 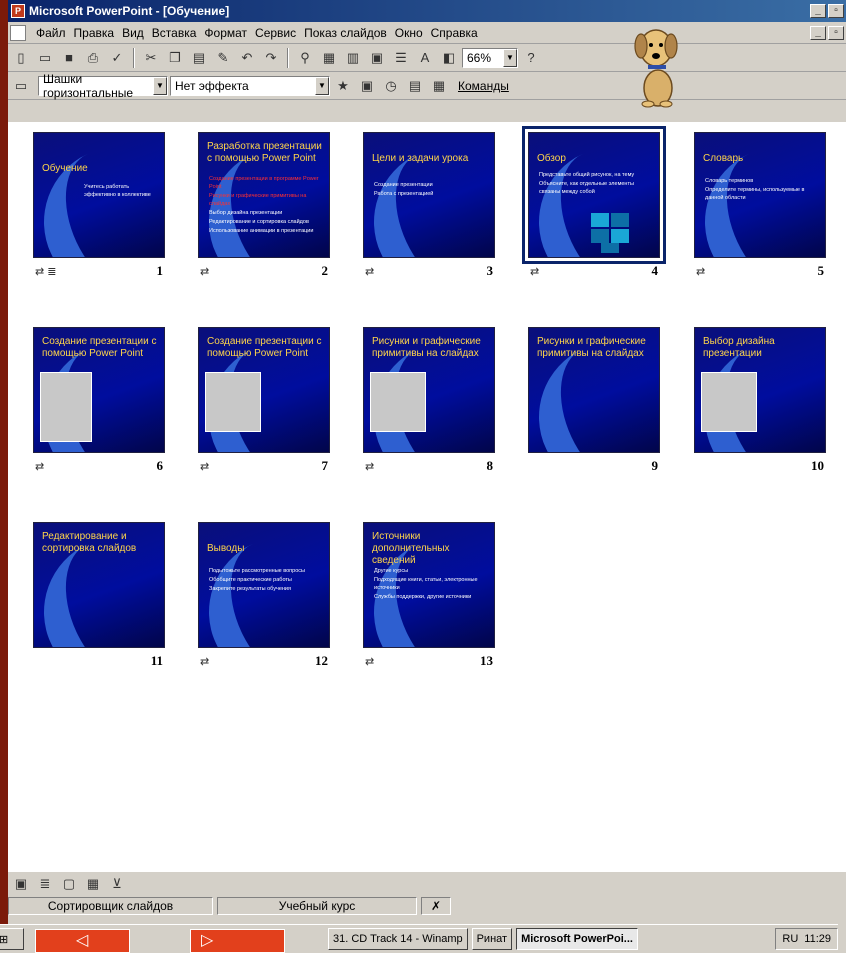 I want to click on redo-icon: ↷, so click(x=271, y=58).